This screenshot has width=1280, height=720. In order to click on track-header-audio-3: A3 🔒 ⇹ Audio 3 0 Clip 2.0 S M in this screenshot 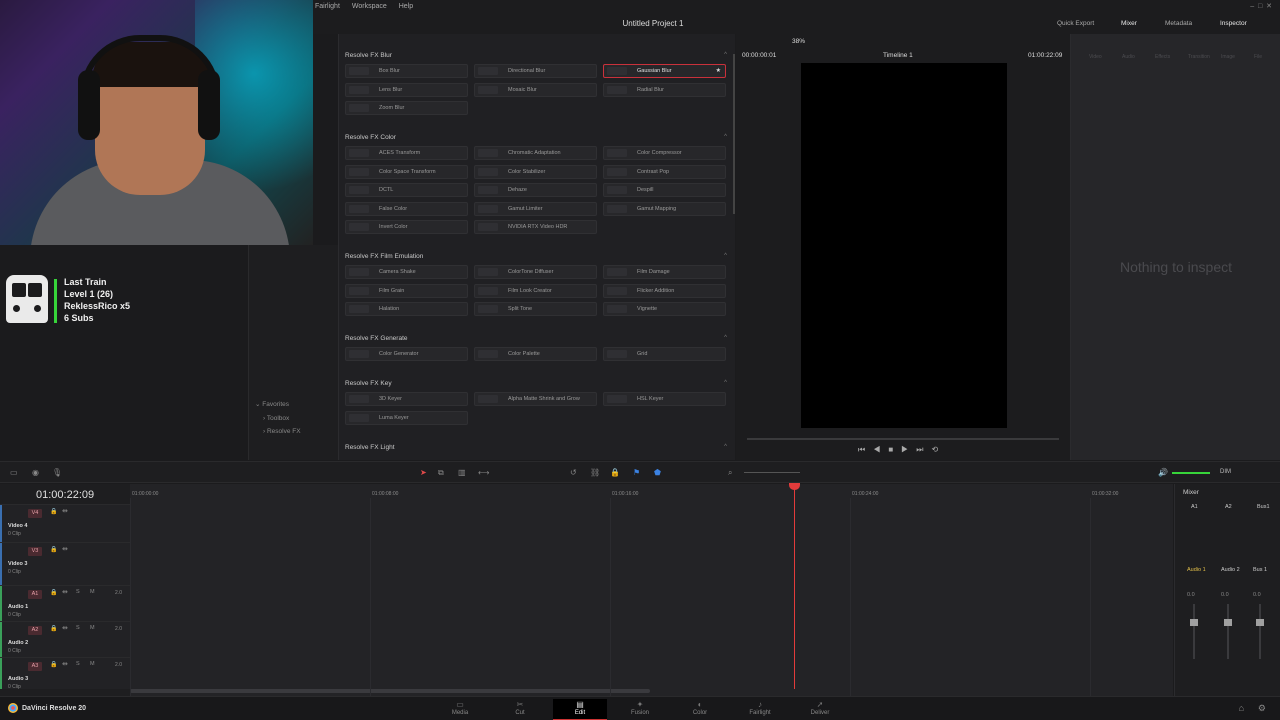, I will do `click(65, 673)`.